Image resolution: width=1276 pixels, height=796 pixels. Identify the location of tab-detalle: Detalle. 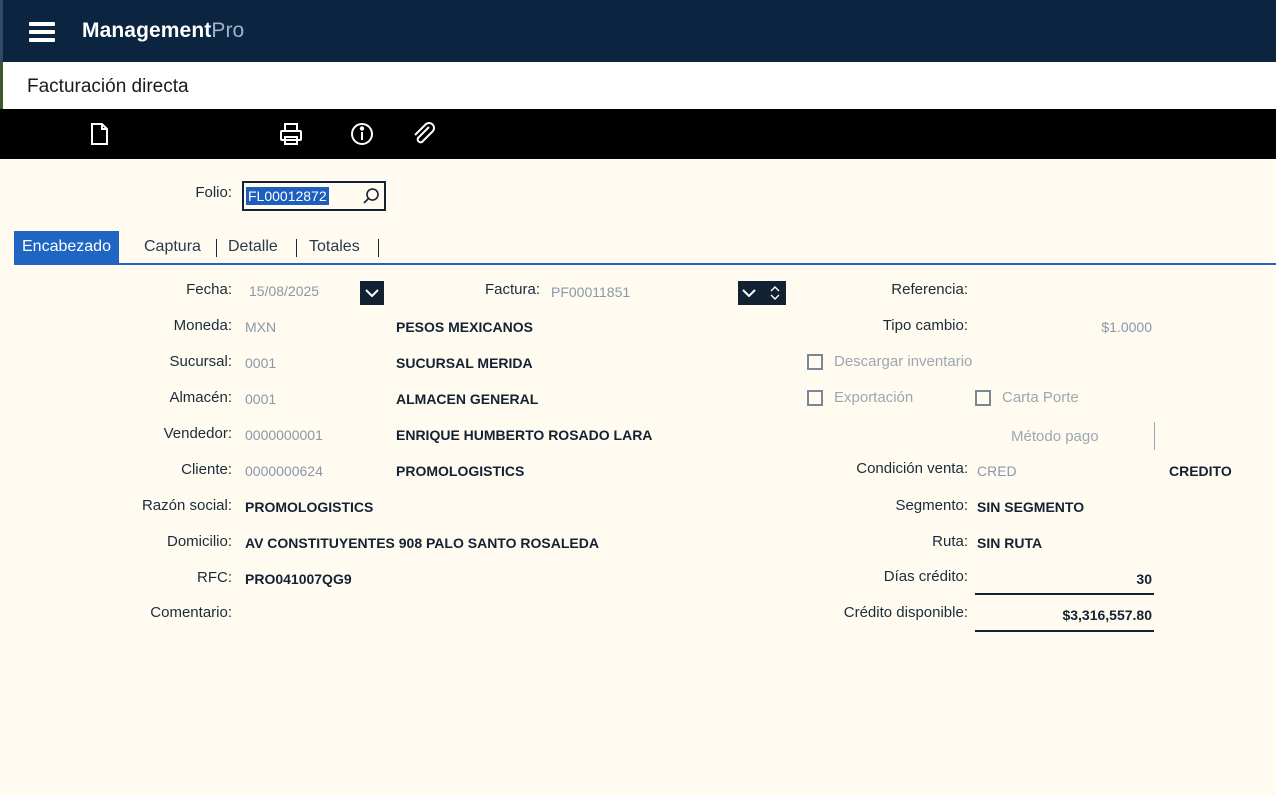
(253, 247).